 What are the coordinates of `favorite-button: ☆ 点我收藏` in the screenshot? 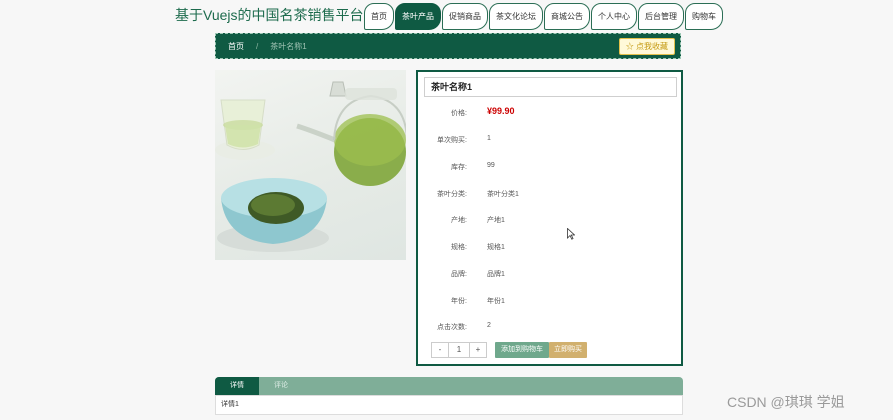 It's located at (646, 46).